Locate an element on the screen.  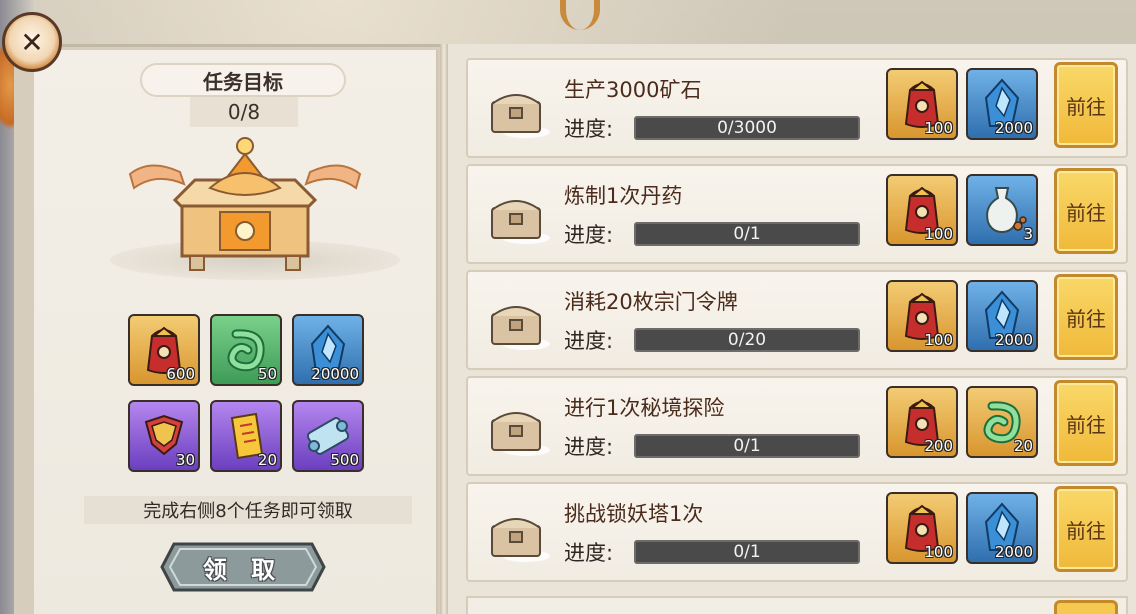
task-row: 挑战锁妖塔1次 进度: 0/1 100 2000 前往 is located at coordinates (797, 532).